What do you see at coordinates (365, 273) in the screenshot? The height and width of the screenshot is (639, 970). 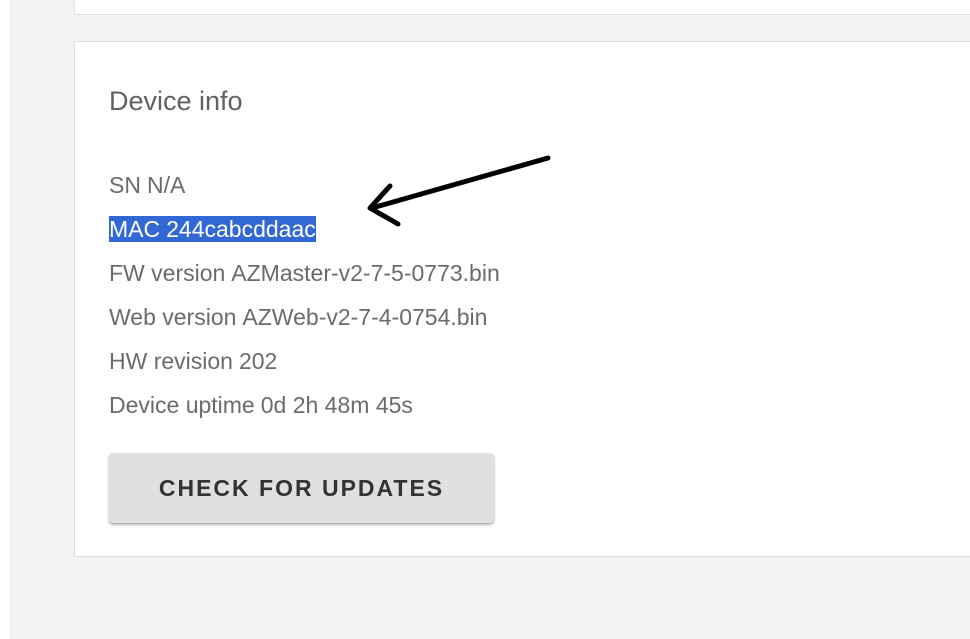 I see `info-value: AZMaster-v2-7-5-0773.bin` at bounding box center [365, 273].